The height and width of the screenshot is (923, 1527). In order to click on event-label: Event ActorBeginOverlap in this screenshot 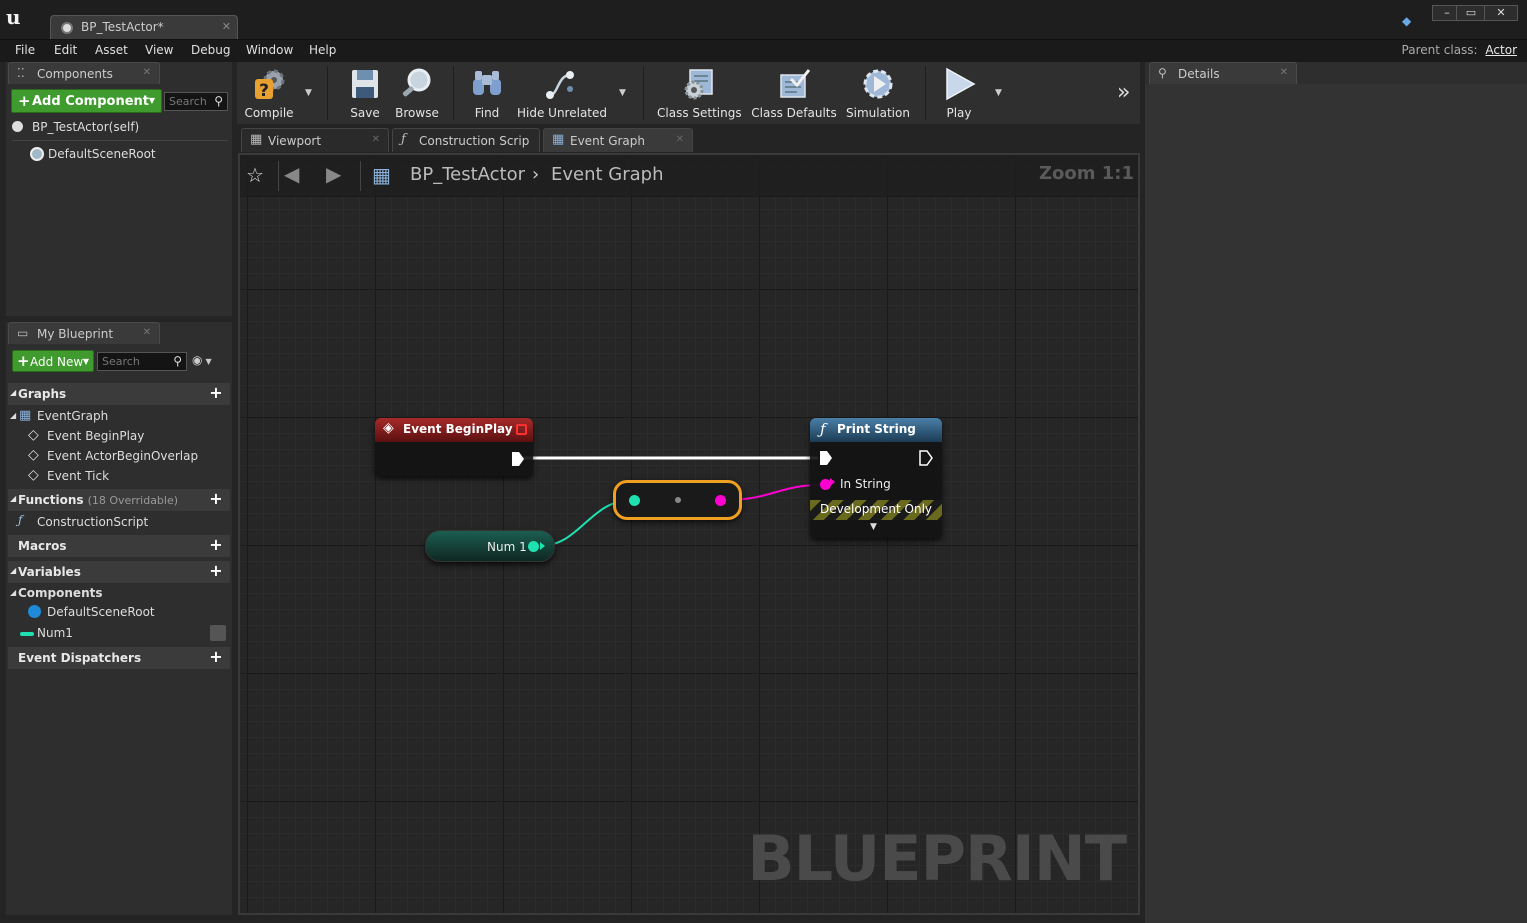, I will do `click(123, 456)`.